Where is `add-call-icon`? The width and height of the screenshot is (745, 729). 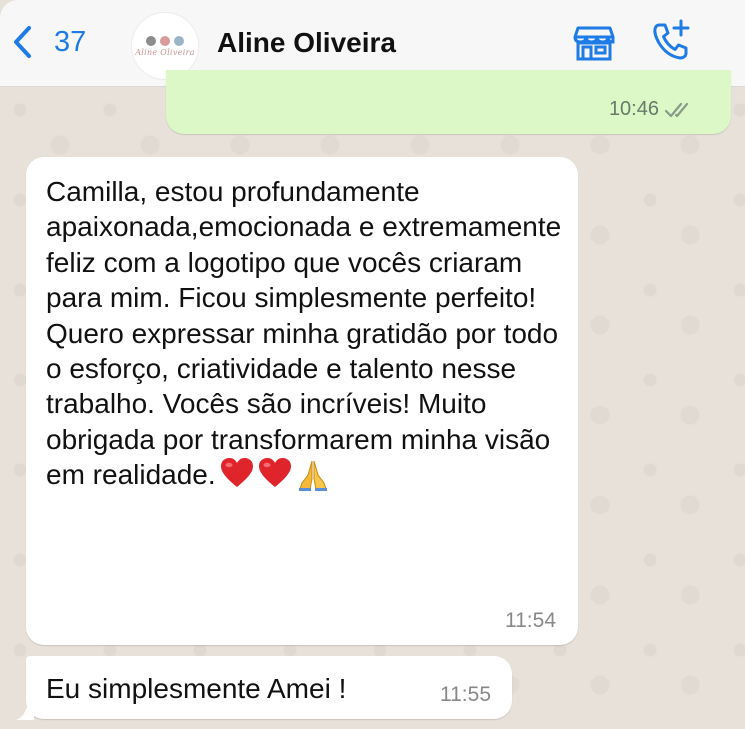 add-call-icon is located at coordinates (672, 41).